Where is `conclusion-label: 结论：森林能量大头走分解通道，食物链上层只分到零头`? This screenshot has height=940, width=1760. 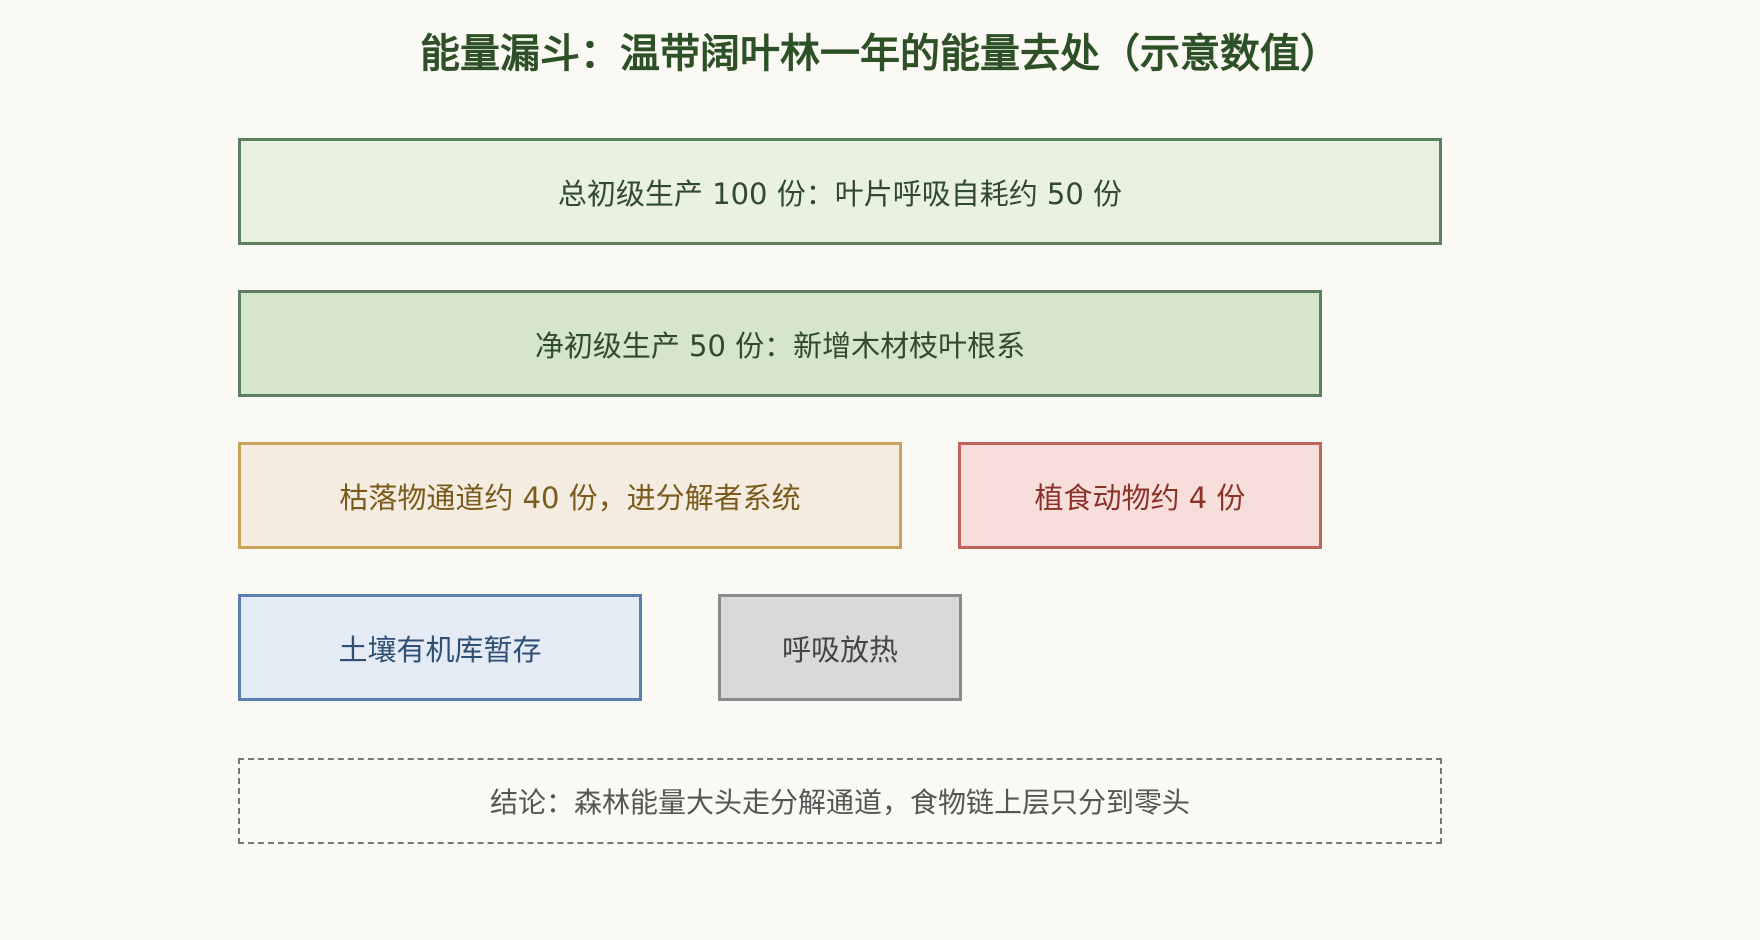
conclusion-label: 结论：森林能量大头走分解通道，食物链上层只分到零头 is located at coordinates (839, 802).